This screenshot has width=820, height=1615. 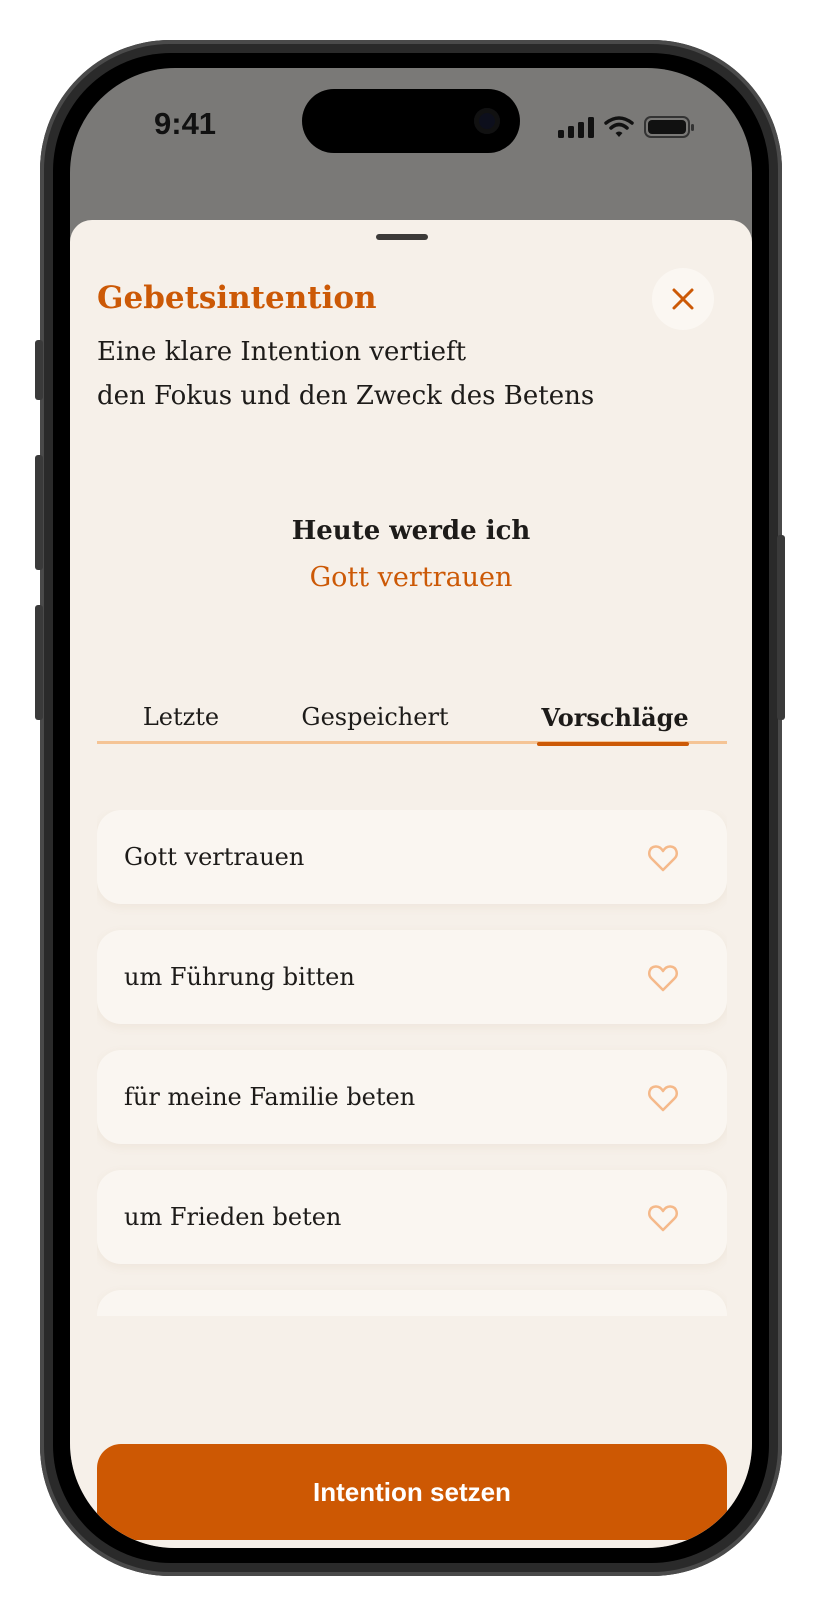 I want to click on active-tab-indicator, so click(x=613, y=744).